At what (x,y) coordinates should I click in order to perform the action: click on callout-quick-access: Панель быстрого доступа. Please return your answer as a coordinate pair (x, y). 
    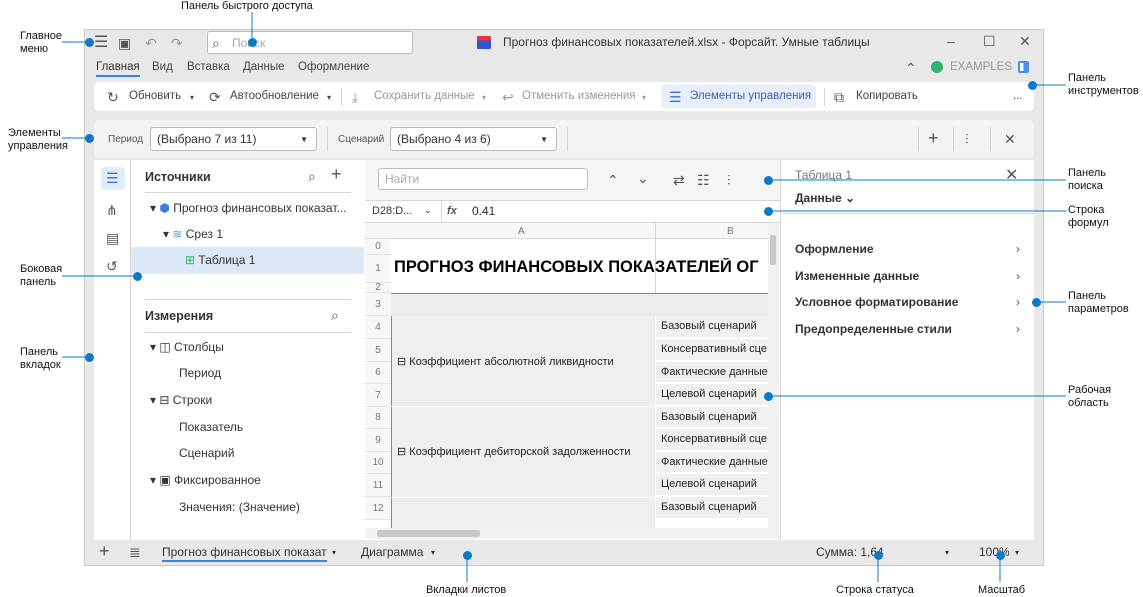
    Looking at the image, I should click on (247, 6).